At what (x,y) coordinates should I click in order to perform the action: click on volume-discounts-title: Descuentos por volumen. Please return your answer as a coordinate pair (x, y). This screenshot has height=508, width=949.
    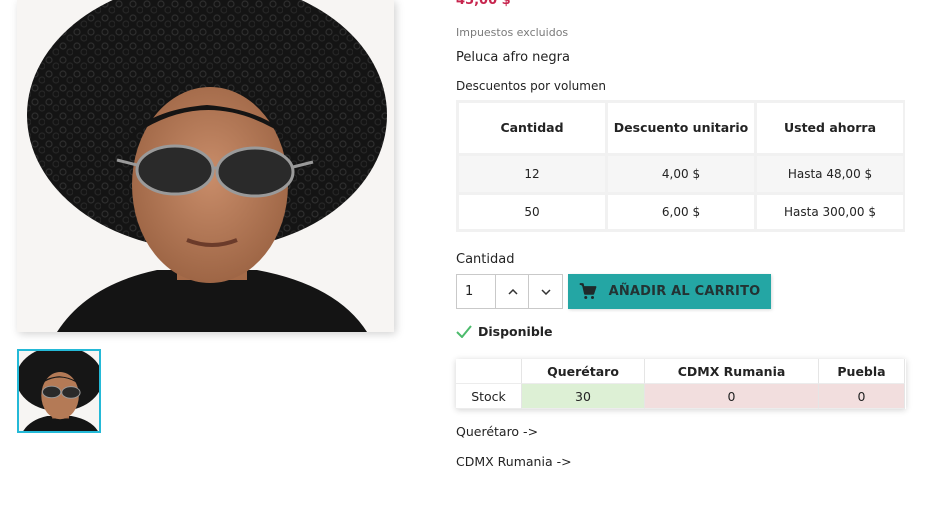
    Looking at the image, I should click on (531, 86).